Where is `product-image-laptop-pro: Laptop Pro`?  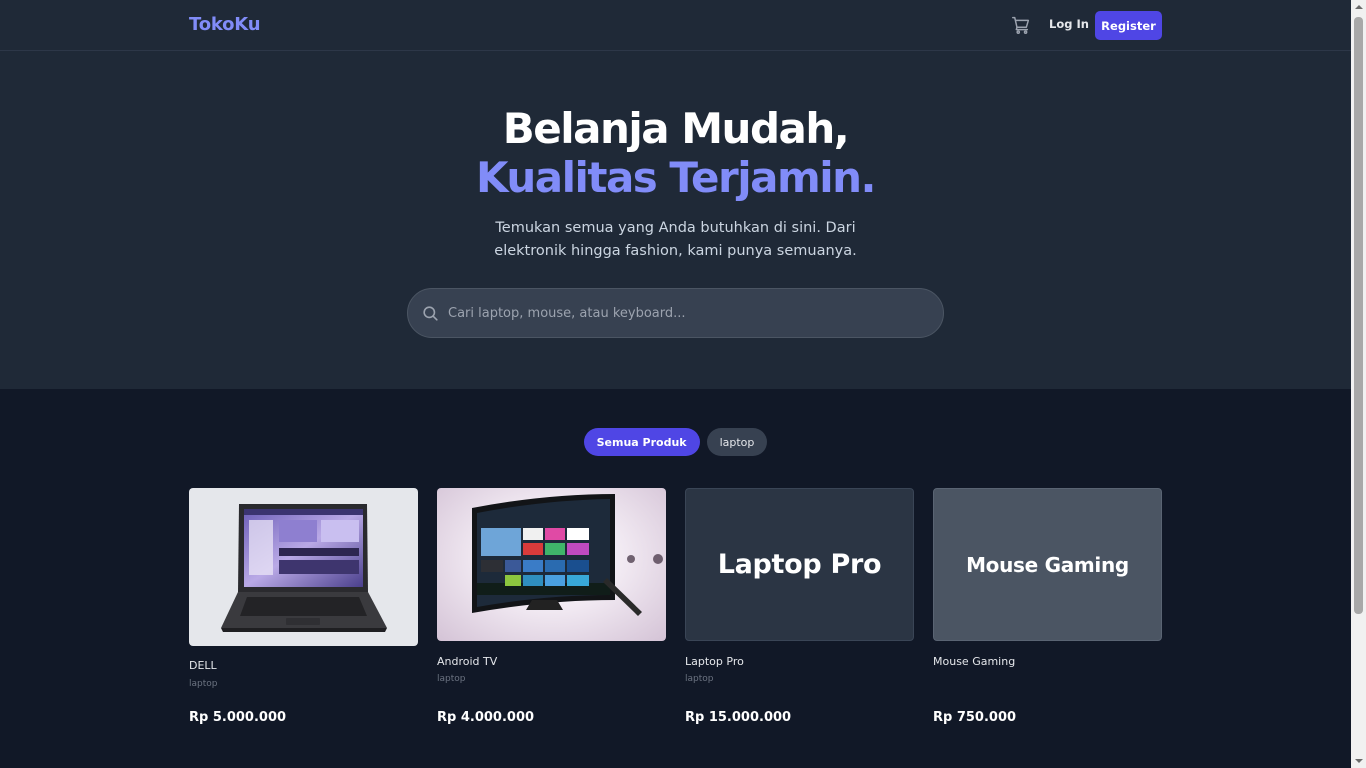
product-image-laptop-pro: Laptop Pro is located at coordinates (799, 564).